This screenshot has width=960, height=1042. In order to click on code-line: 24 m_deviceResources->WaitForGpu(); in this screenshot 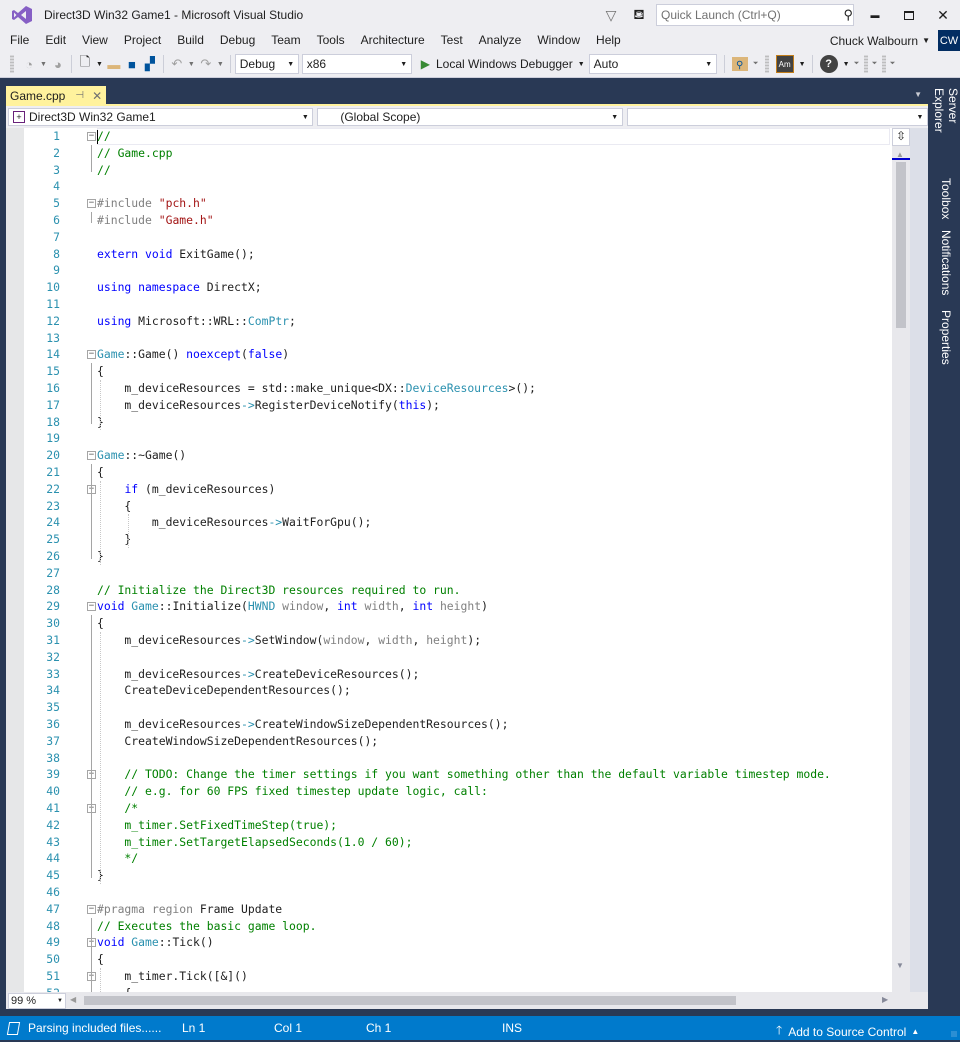, I will do `click(458, 522)`.